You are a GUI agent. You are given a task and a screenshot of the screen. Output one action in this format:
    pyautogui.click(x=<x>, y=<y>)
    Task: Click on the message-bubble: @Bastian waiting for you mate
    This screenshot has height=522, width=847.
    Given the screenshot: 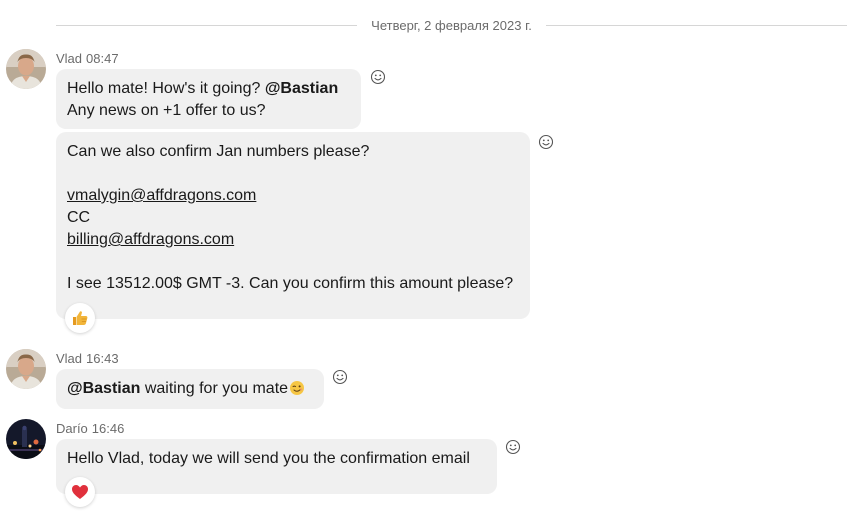 What is the action you would take?
    pyautogui.click(x=190, y=389)
    